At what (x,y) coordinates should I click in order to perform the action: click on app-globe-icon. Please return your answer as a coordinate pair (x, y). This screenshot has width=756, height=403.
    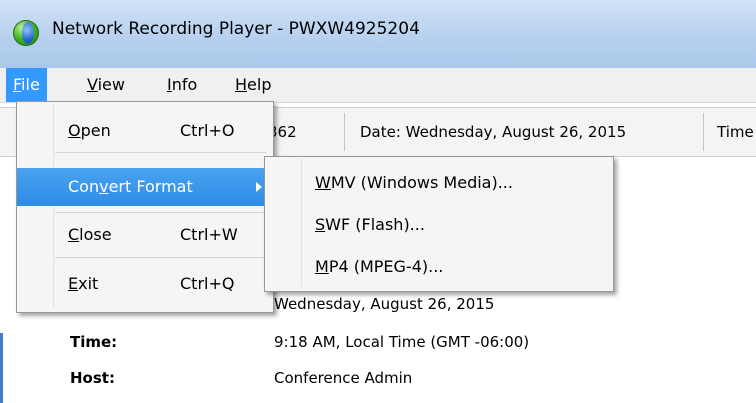
    Looking at the image, I should click on (26, 33).